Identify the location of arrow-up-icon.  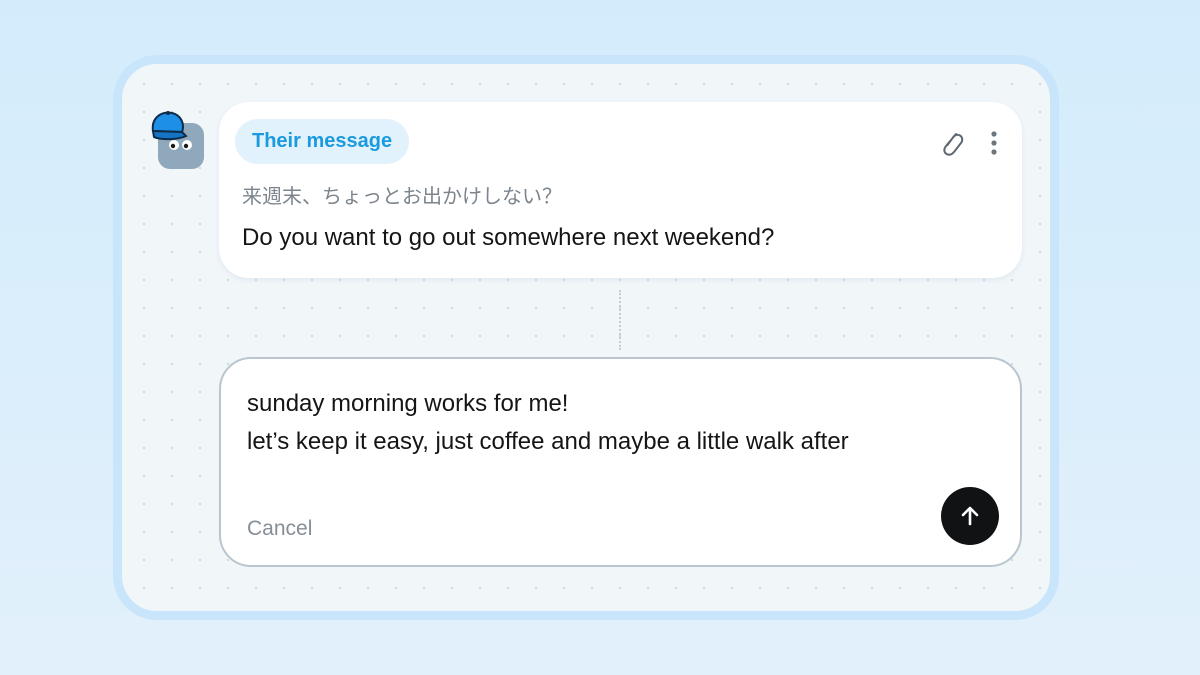
(970, 516).